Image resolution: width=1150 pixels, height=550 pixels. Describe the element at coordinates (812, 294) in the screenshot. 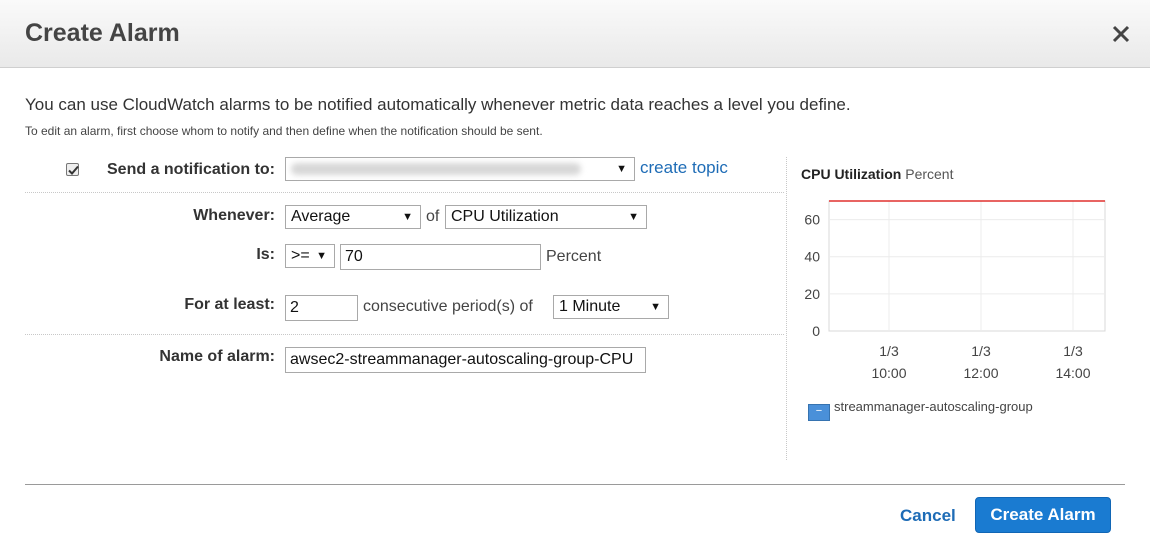

I see `y-tick-label: 20` at that location.